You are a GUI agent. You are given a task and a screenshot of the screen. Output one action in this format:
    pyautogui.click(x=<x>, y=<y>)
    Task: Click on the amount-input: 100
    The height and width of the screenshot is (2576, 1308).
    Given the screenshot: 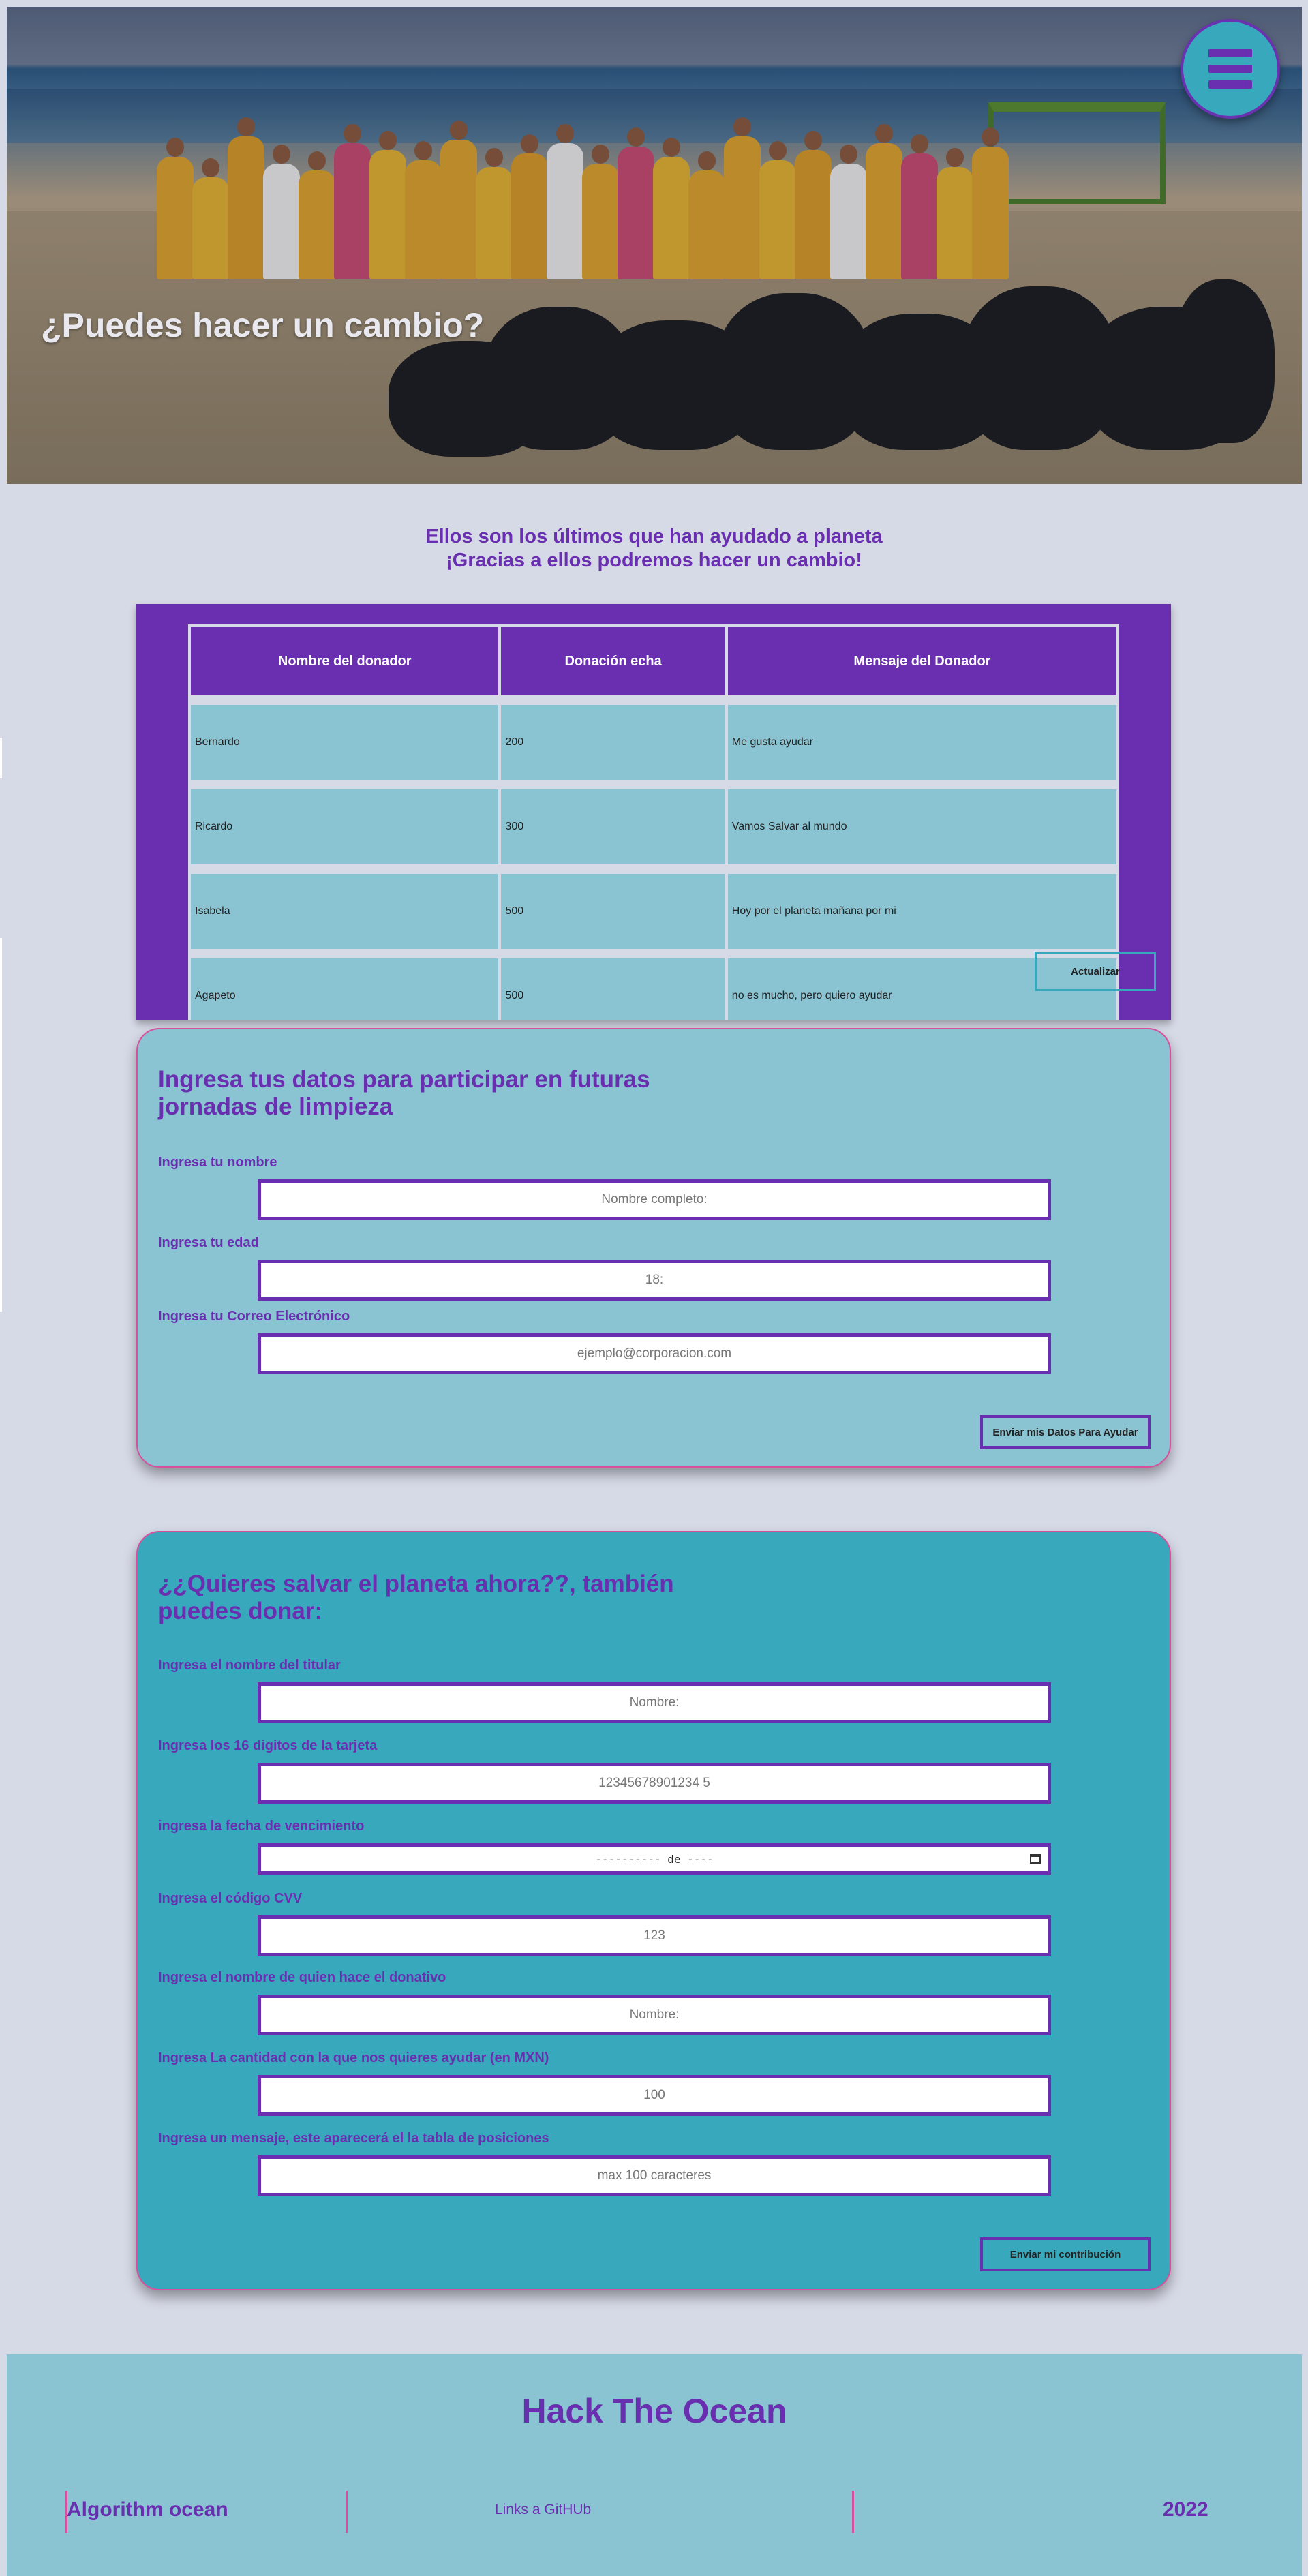 What is the action you would take?
    pyautogui.click(x=654, y=2095)
    